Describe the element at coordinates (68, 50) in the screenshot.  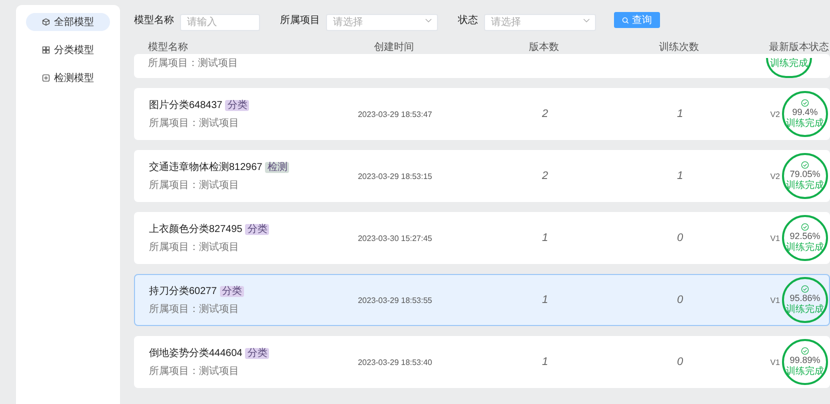
I see `sidebar-item: 分类模型` at that location.